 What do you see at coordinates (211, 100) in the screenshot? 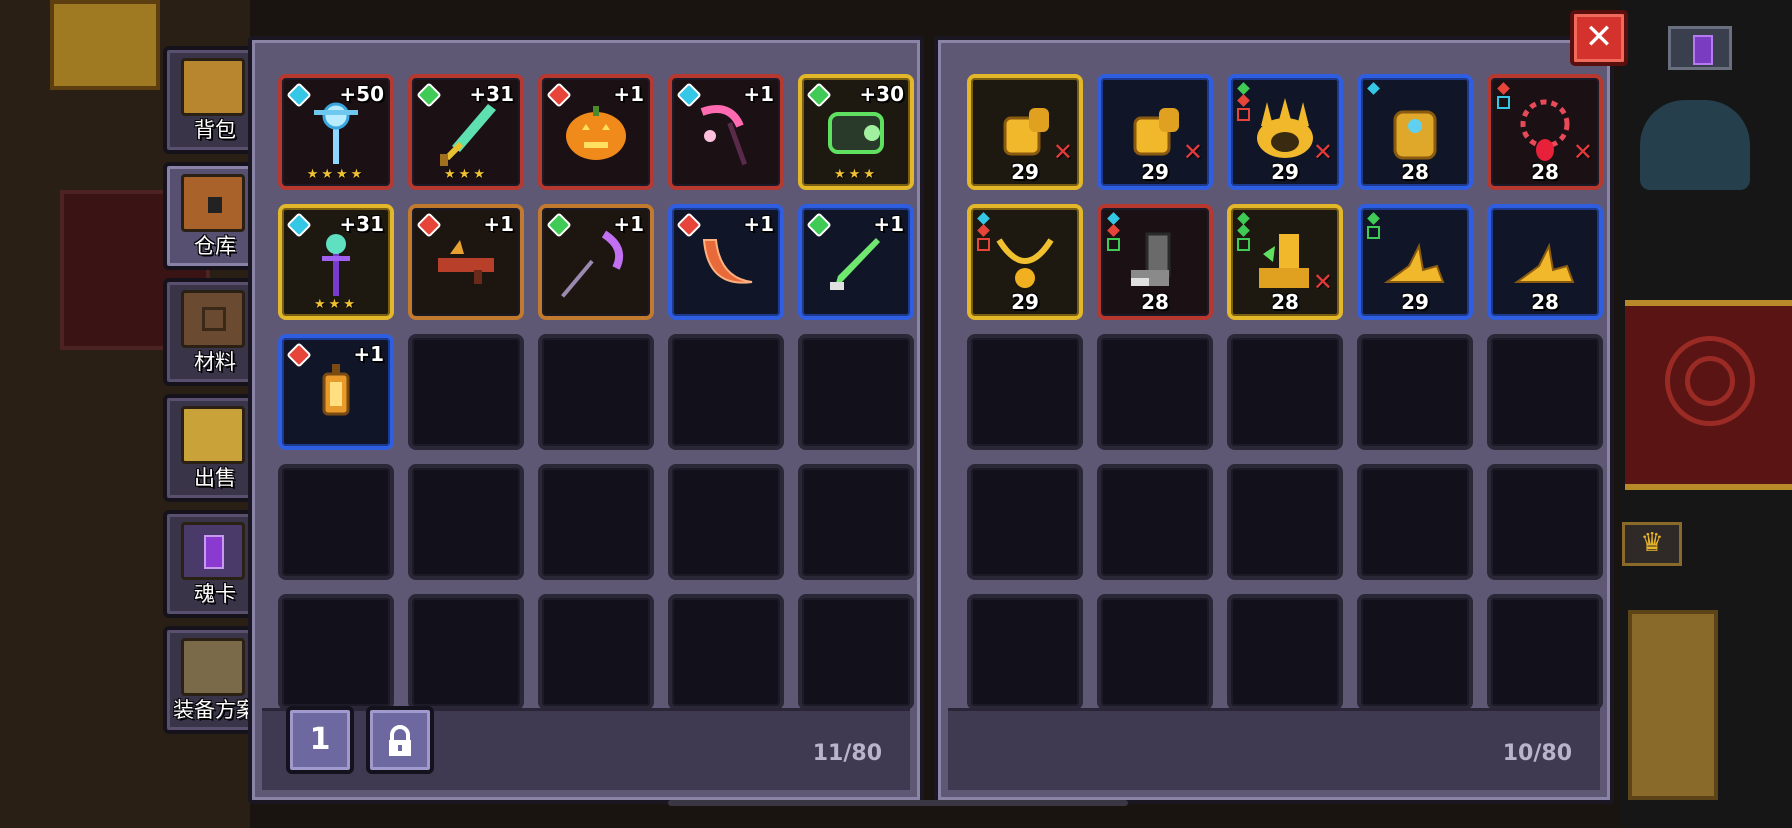
I see `tab-backpack: 背包` at bounding box center [211, 100].